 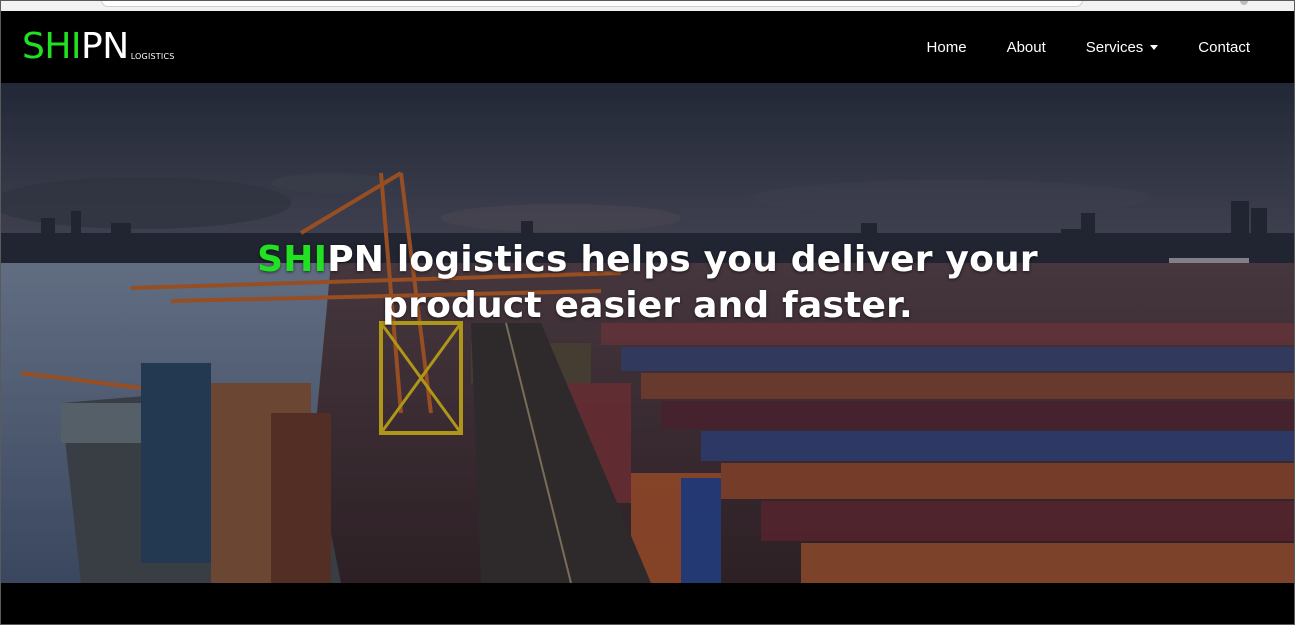 I want to click on nav-home-label: Home, so click(x=946, y=47).